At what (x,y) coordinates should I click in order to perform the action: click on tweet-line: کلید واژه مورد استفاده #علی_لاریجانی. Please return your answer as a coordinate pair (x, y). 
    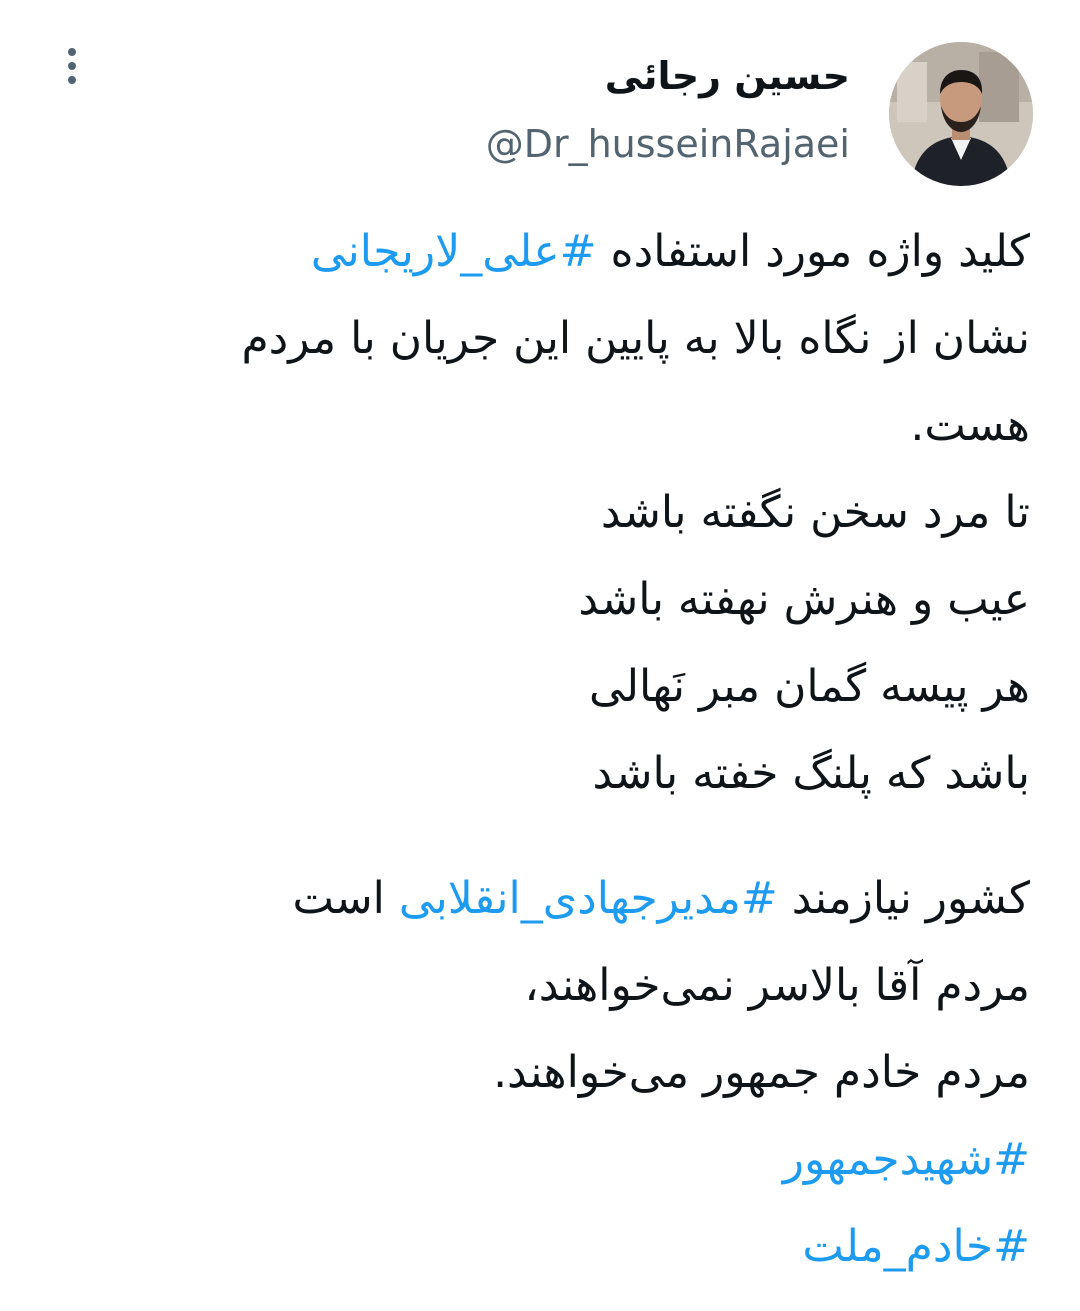
    Looking at the image, I should click on (535, 251).